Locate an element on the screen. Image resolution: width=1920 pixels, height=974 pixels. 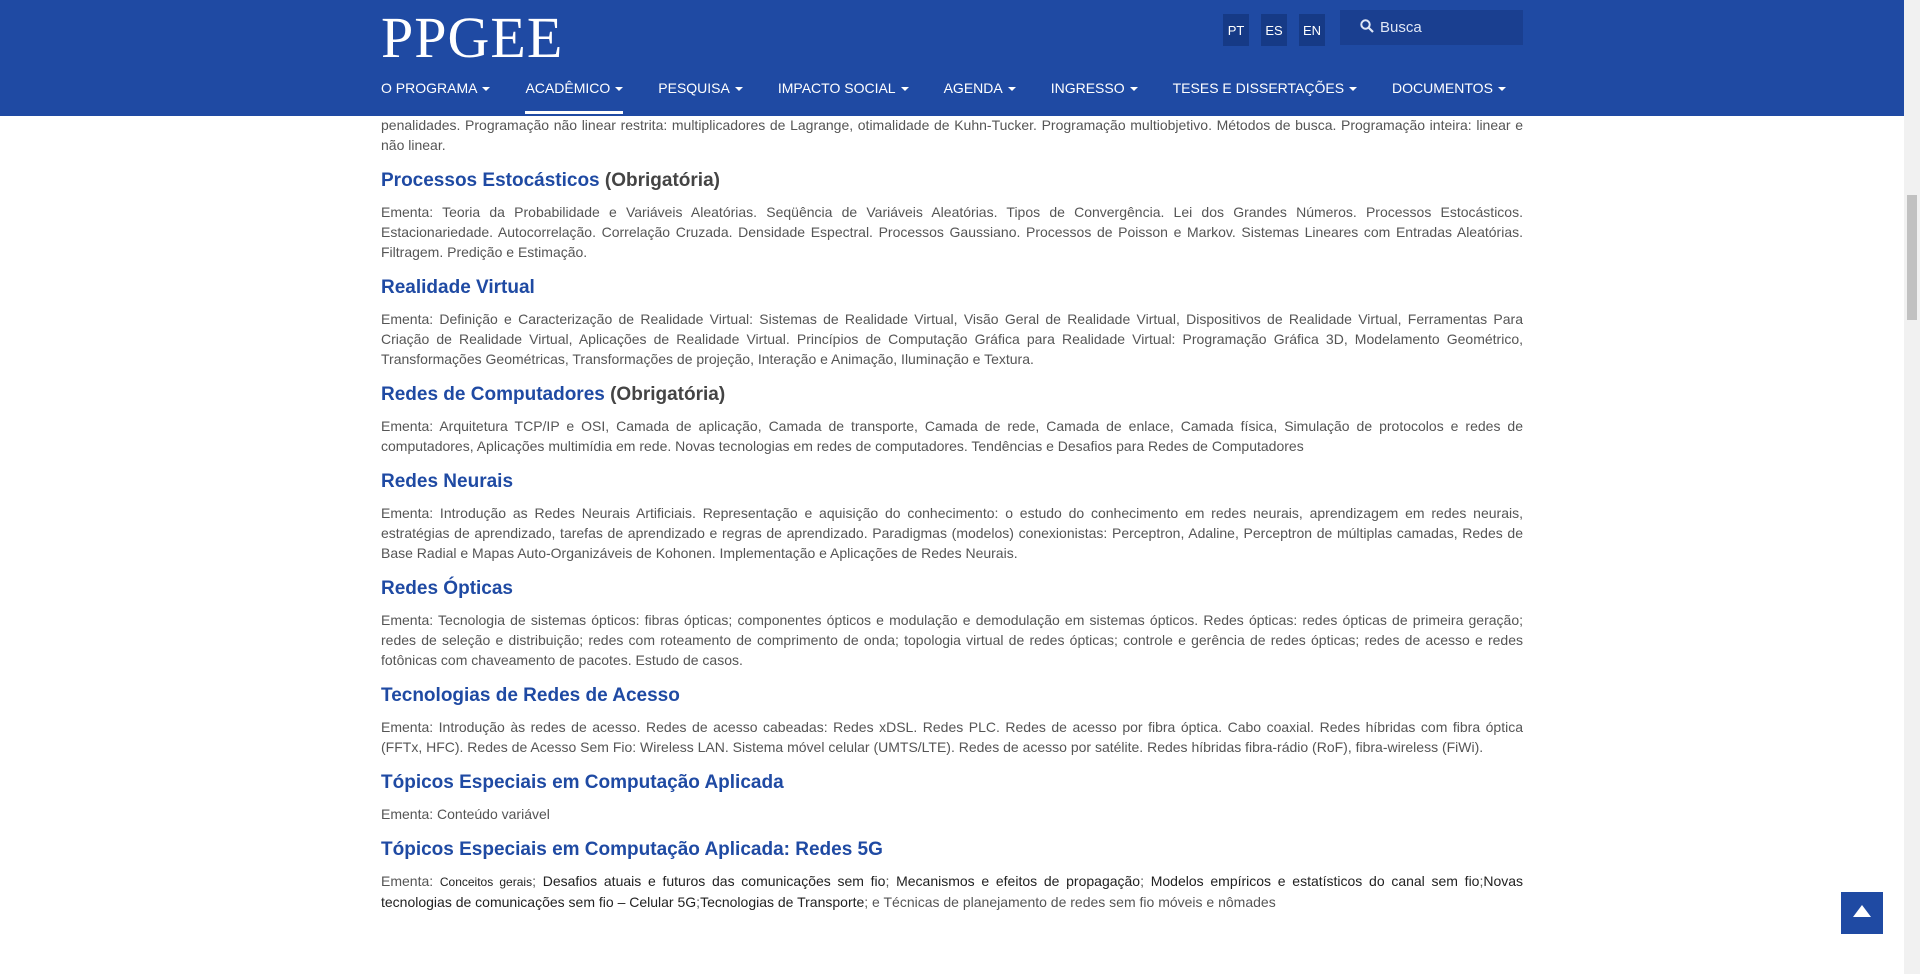
course-title: Realidade Virtual is located at coordinates (458, 287).